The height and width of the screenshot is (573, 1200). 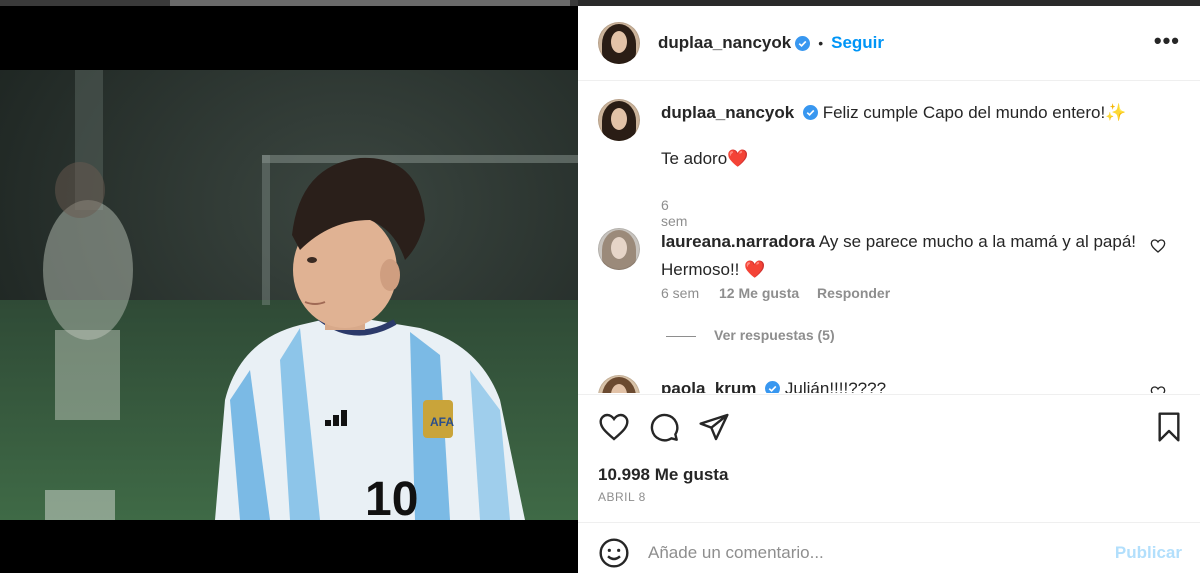 I want to click on replies-divider, so click(x=681, y=336).